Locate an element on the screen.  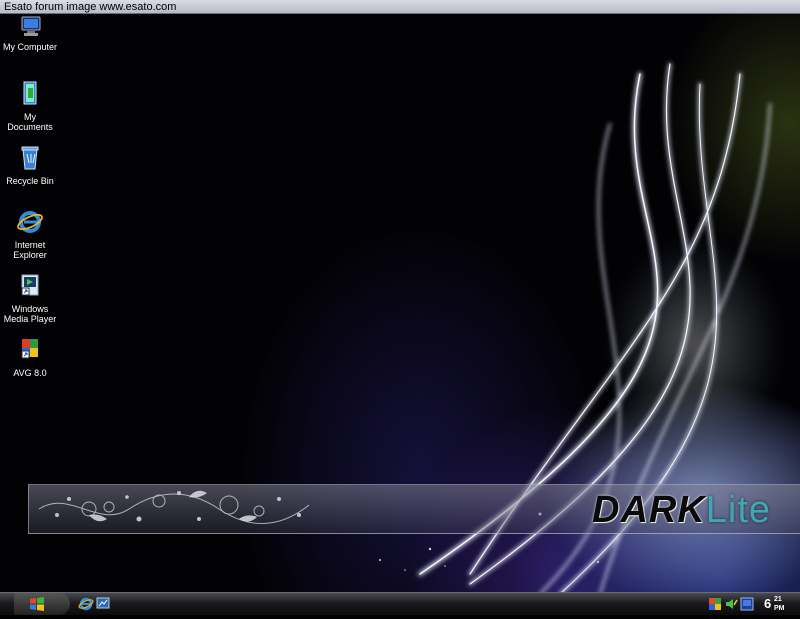
taskbar: 6 21 PM is located at coordinates (400, 603).